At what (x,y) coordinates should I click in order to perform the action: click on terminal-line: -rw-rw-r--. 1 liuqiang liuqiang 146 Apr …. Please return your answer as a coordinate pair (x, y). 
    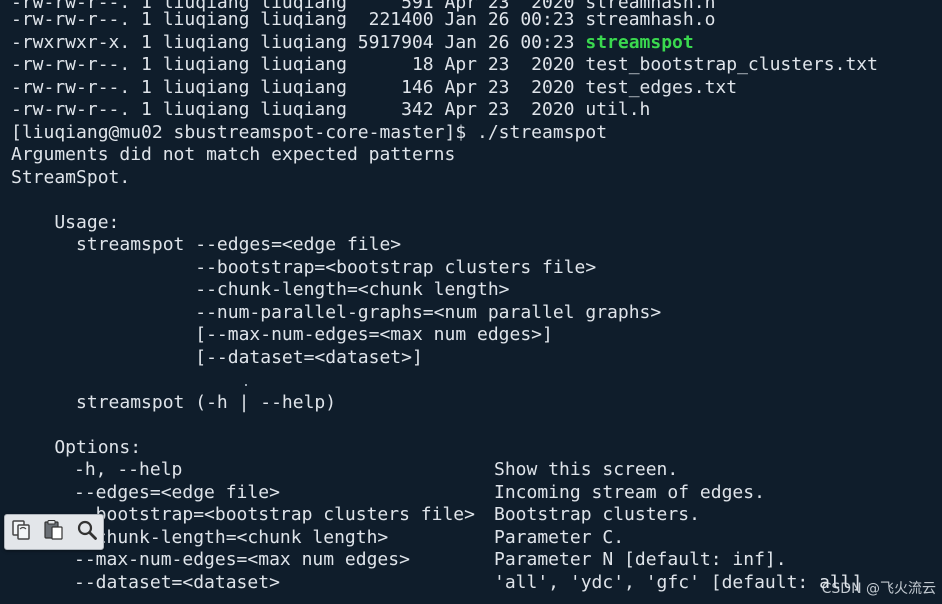
    Looking at the image, I should click on (374, 87).